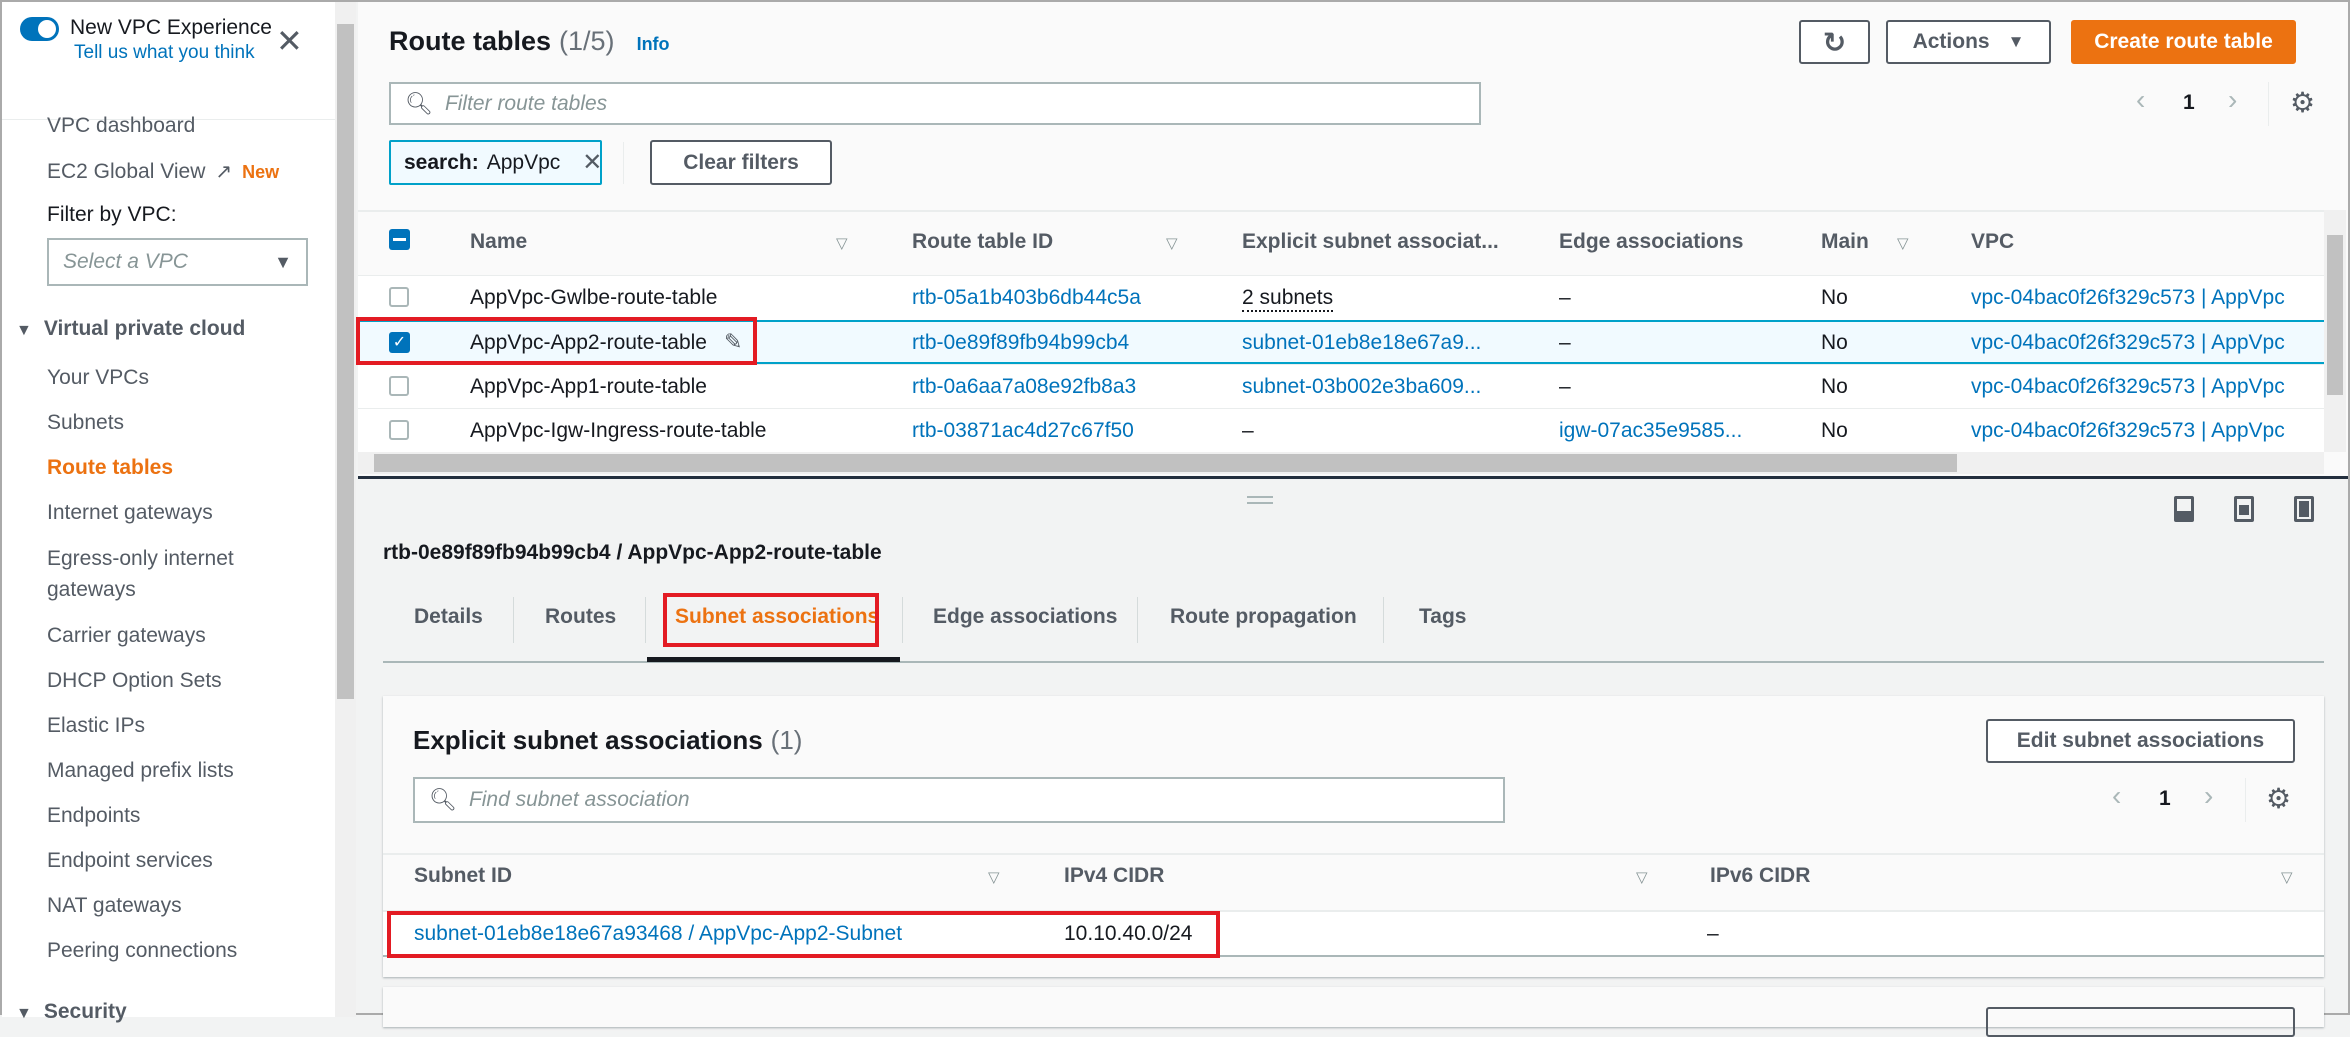  I want to click on resize-handle, so click(1260, 500).